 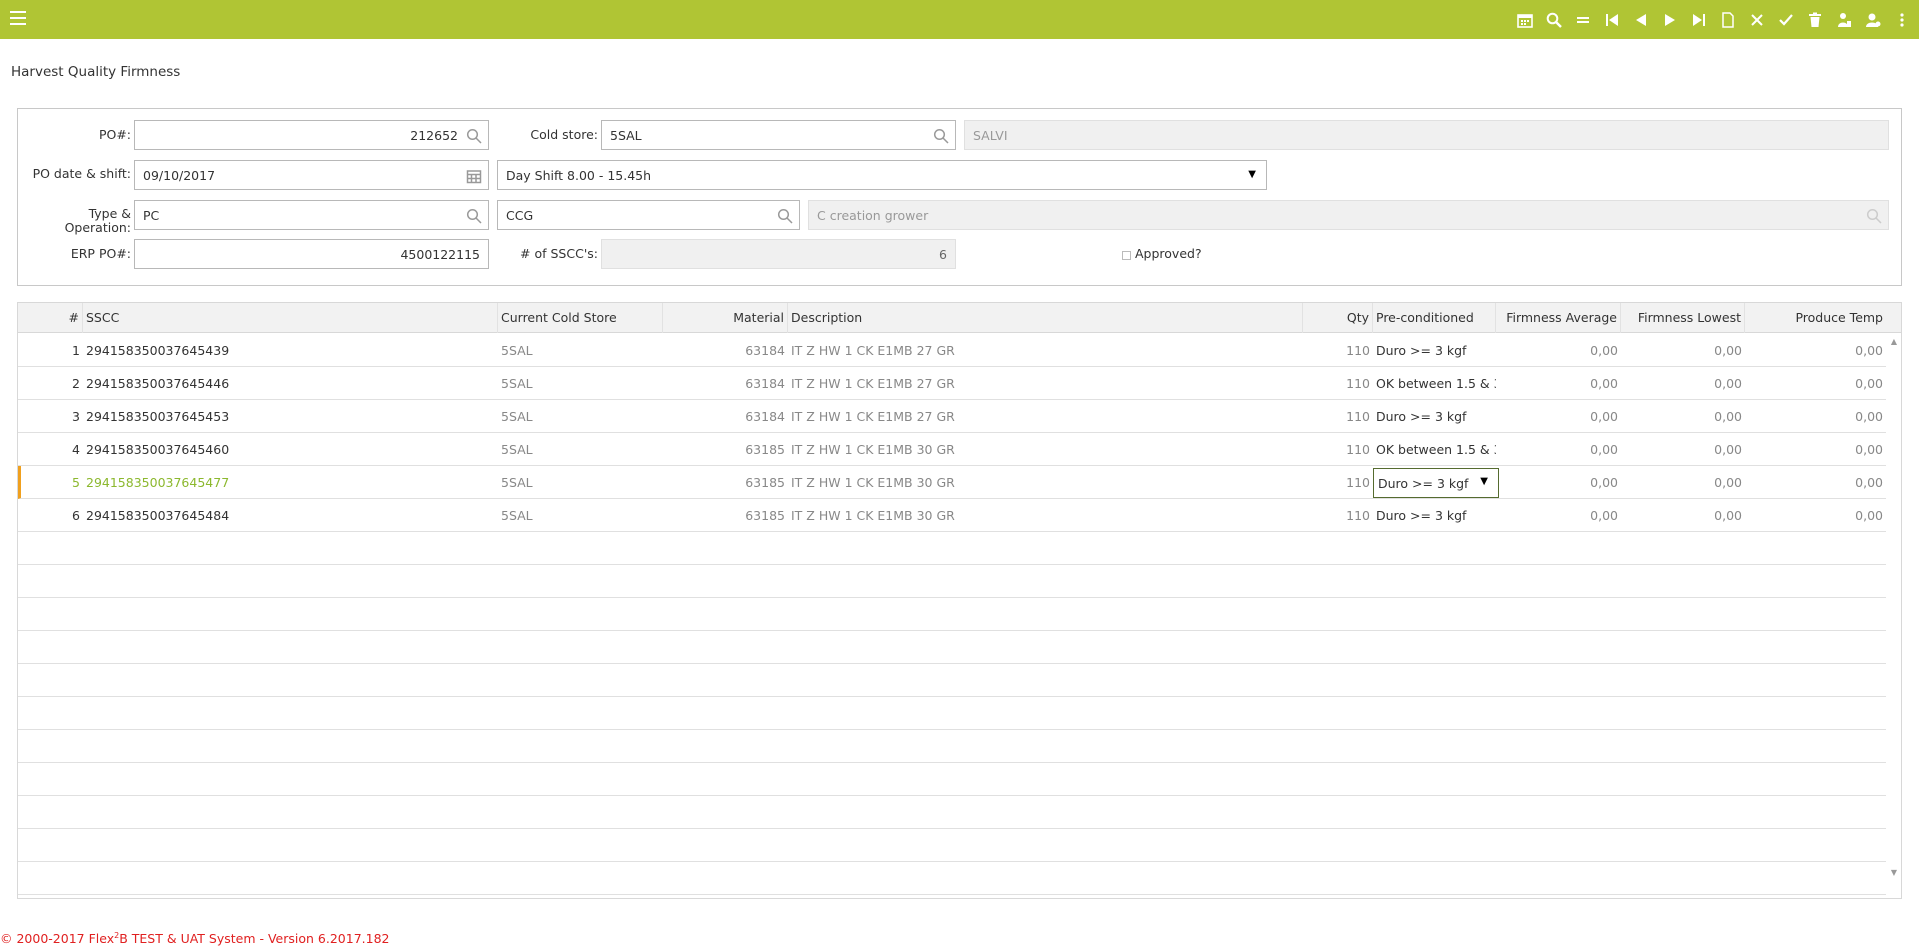 What do you see at coordinates (311, 215) in the screenshot?
I see `type-field: PC` at bounding box center [311, 215].